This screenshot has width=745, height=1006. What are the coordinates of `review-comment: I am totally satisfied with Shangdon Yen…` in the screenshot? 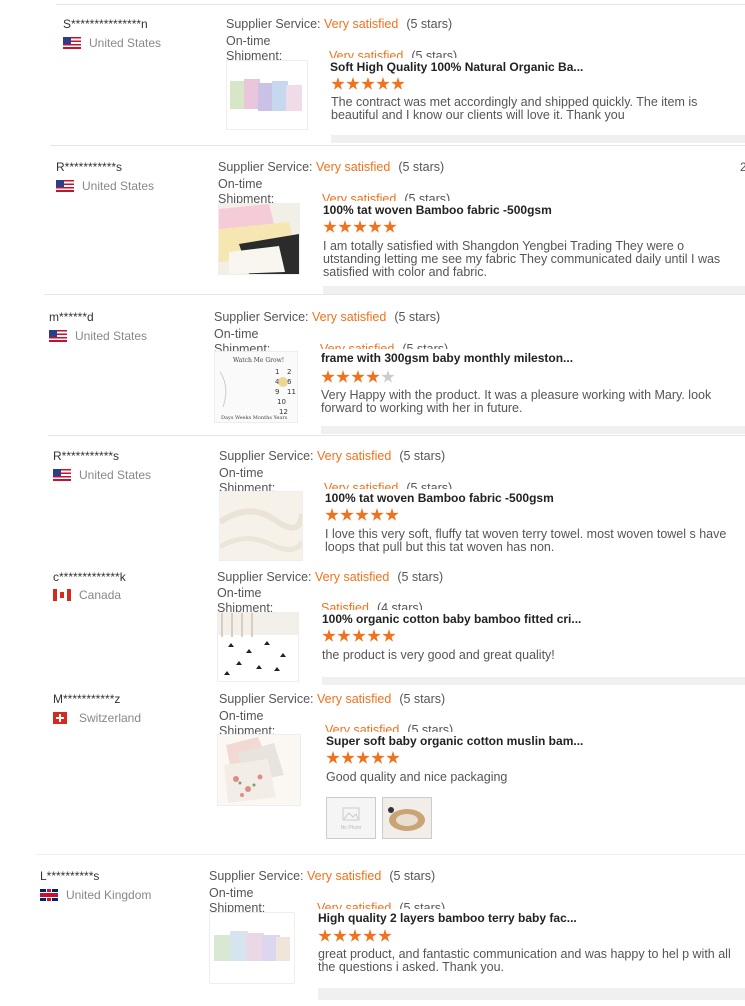 It's located at (522, 259).